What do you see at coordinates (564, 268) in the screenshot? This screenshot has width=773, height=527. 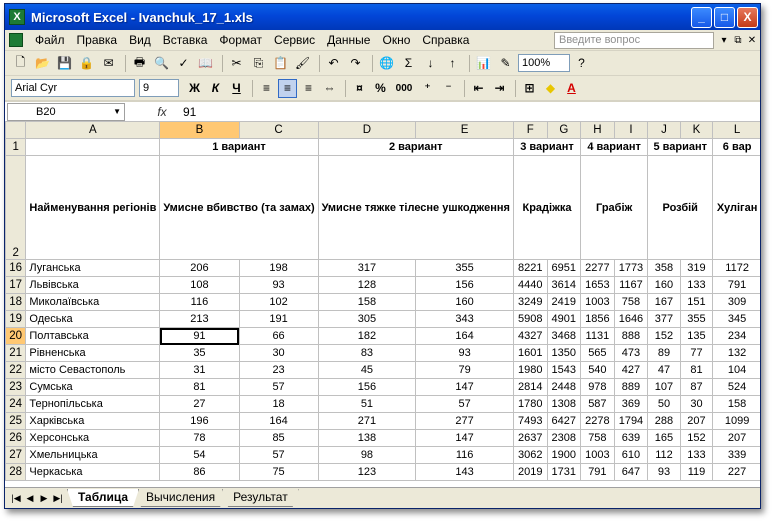 I see `value-cell: 6951` at bounding box center [564, 268].